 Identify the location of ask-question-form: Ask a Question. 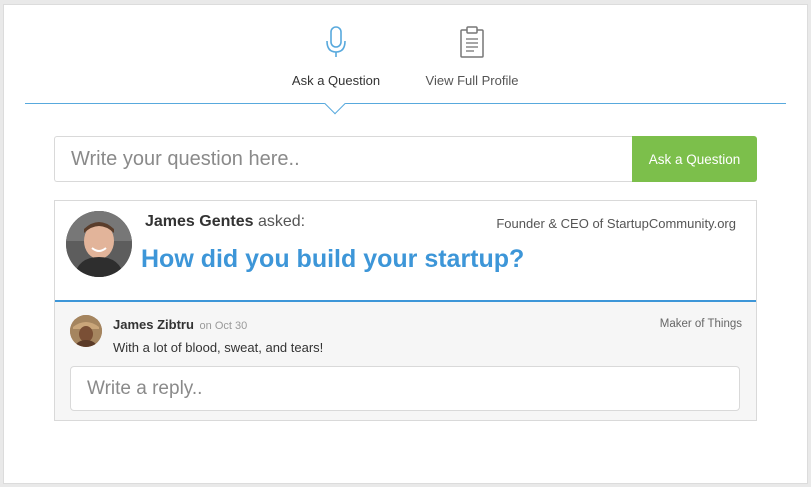
(405, 159).